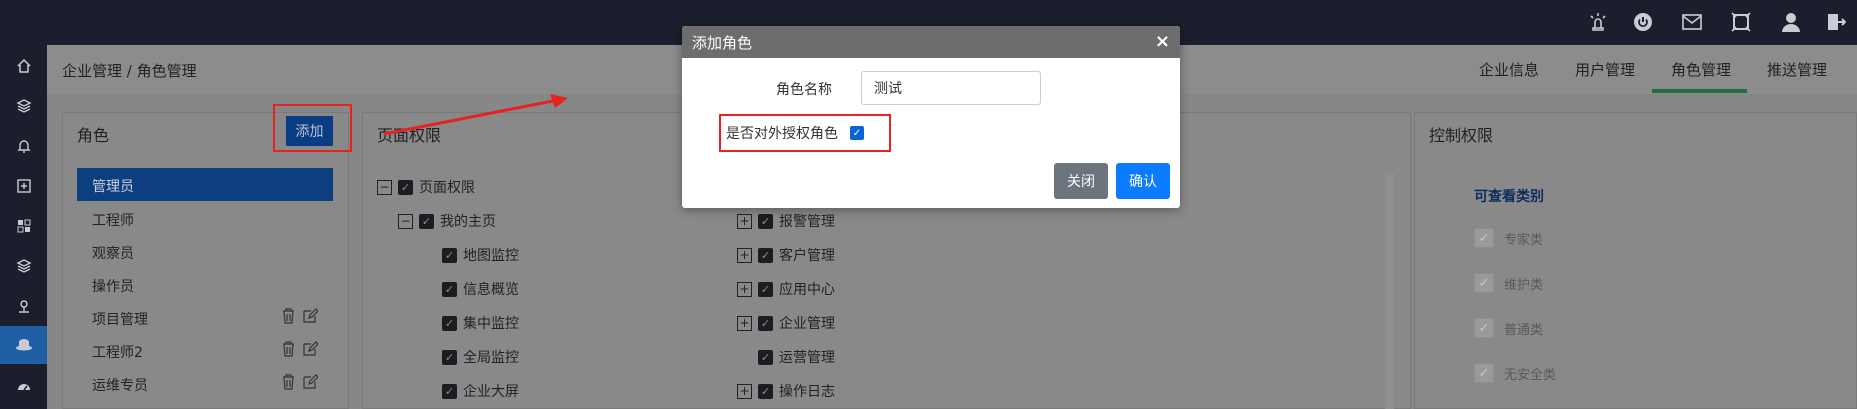 The image size is (1857, 409). I want to click on annotation-highlight-add, so click(312, 128).